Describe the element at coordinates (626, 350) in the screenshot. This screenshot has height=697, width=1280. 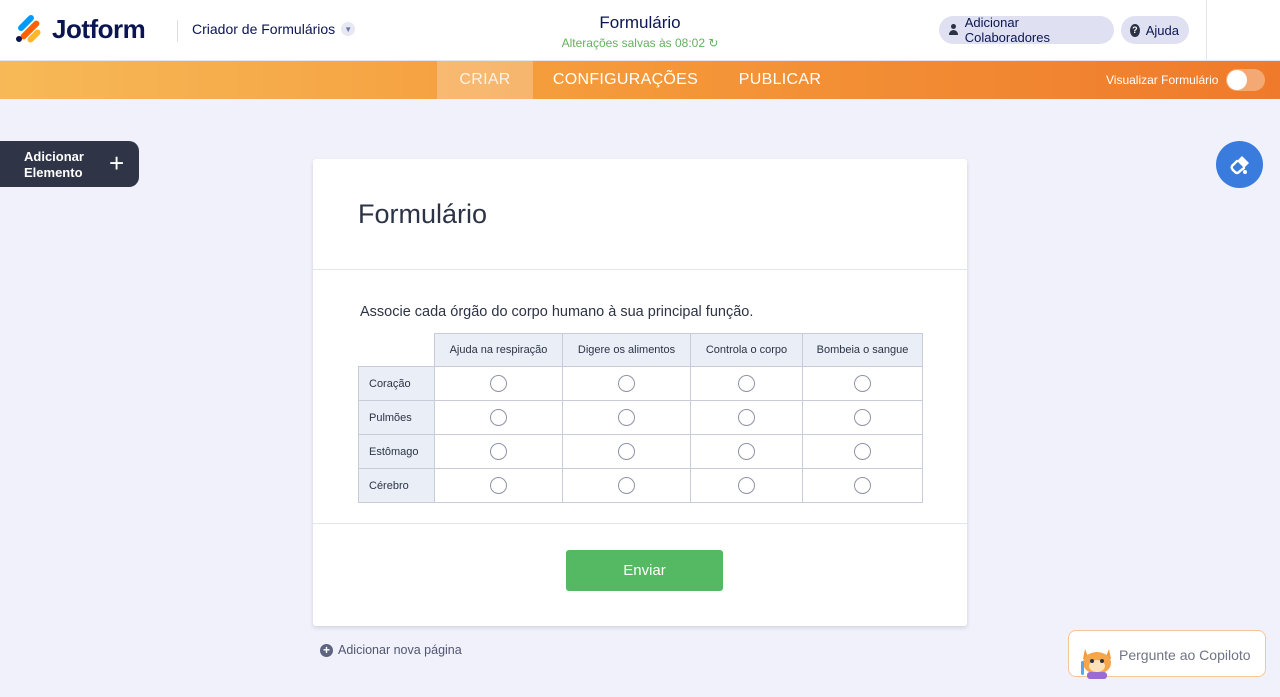
I see `matrix-column-header: Digere os alimentos` at that location.